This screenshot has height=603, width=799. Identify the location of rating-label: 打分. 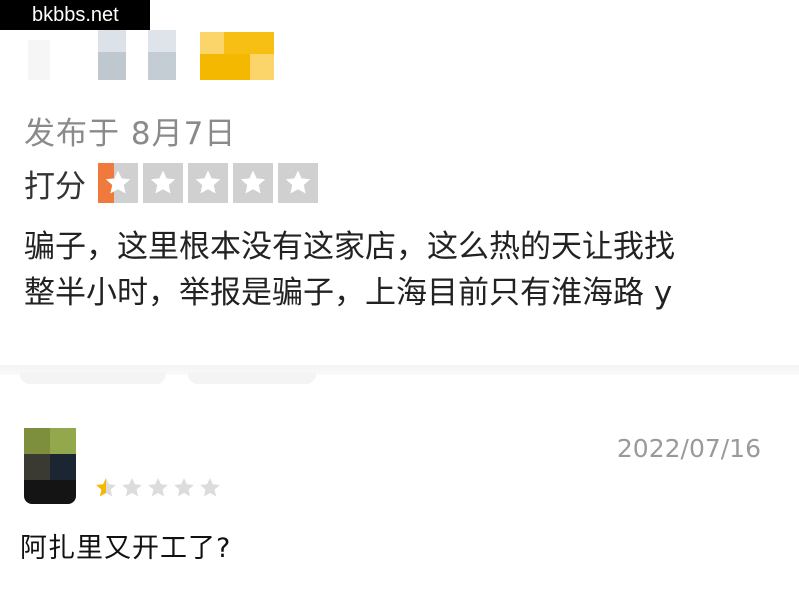
(55, 186).